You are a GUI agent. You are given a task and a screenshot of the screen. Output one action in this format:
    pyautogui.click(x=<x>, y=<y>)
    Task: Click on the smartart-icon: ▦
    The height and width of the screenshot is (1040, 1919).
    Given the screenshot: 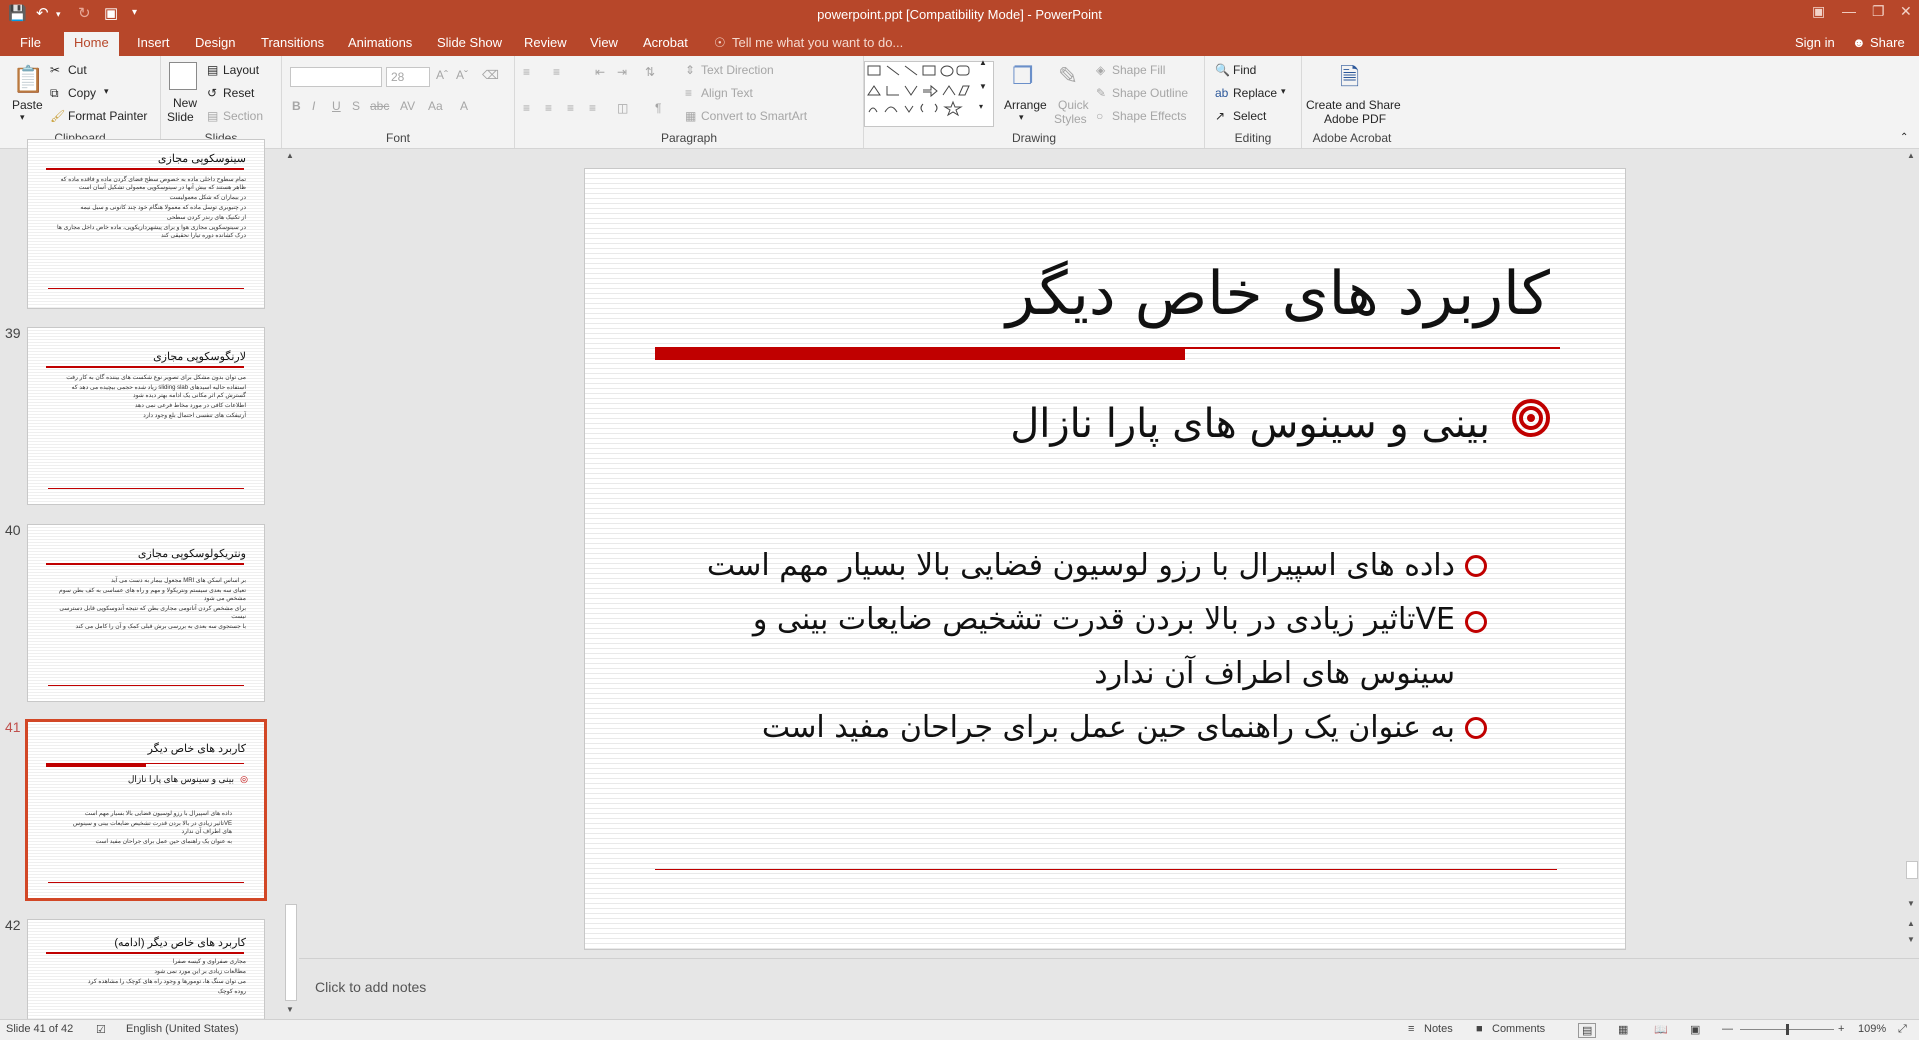 What is the action you would take?
    pyautogui.click(x=690, y=116)
    